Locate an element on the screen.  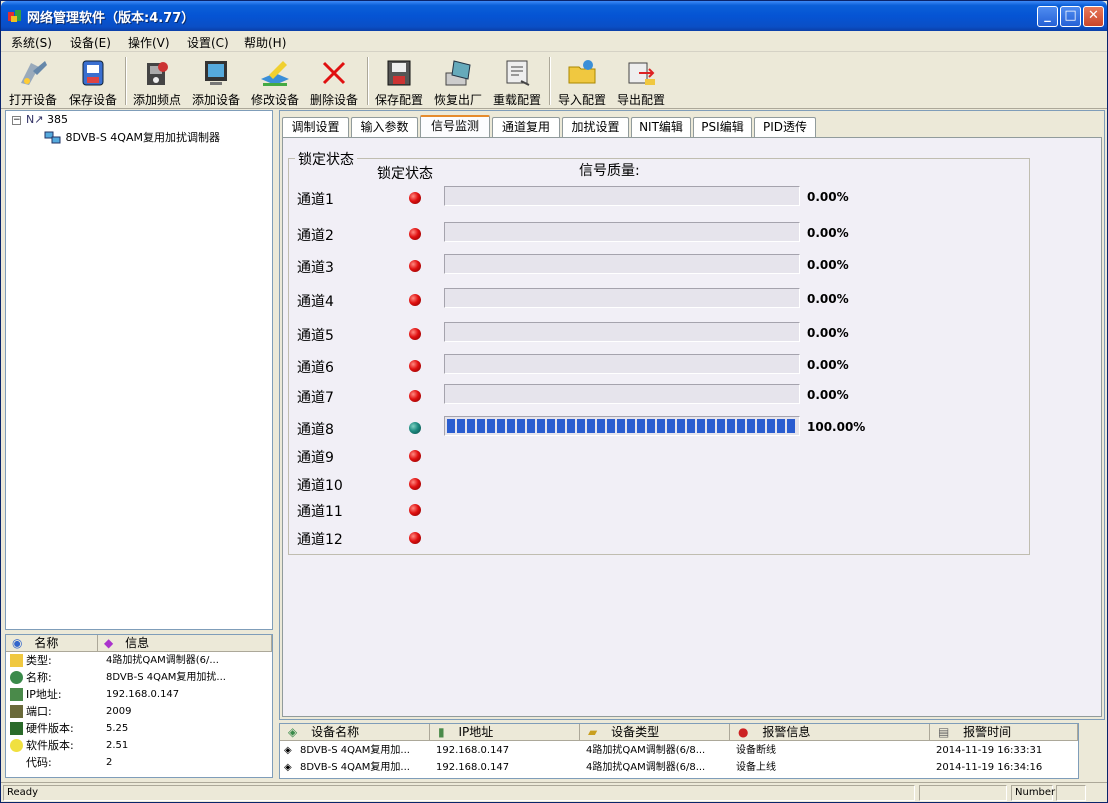
save-config-button: 保存配置 is located at coordinates (399, 82).